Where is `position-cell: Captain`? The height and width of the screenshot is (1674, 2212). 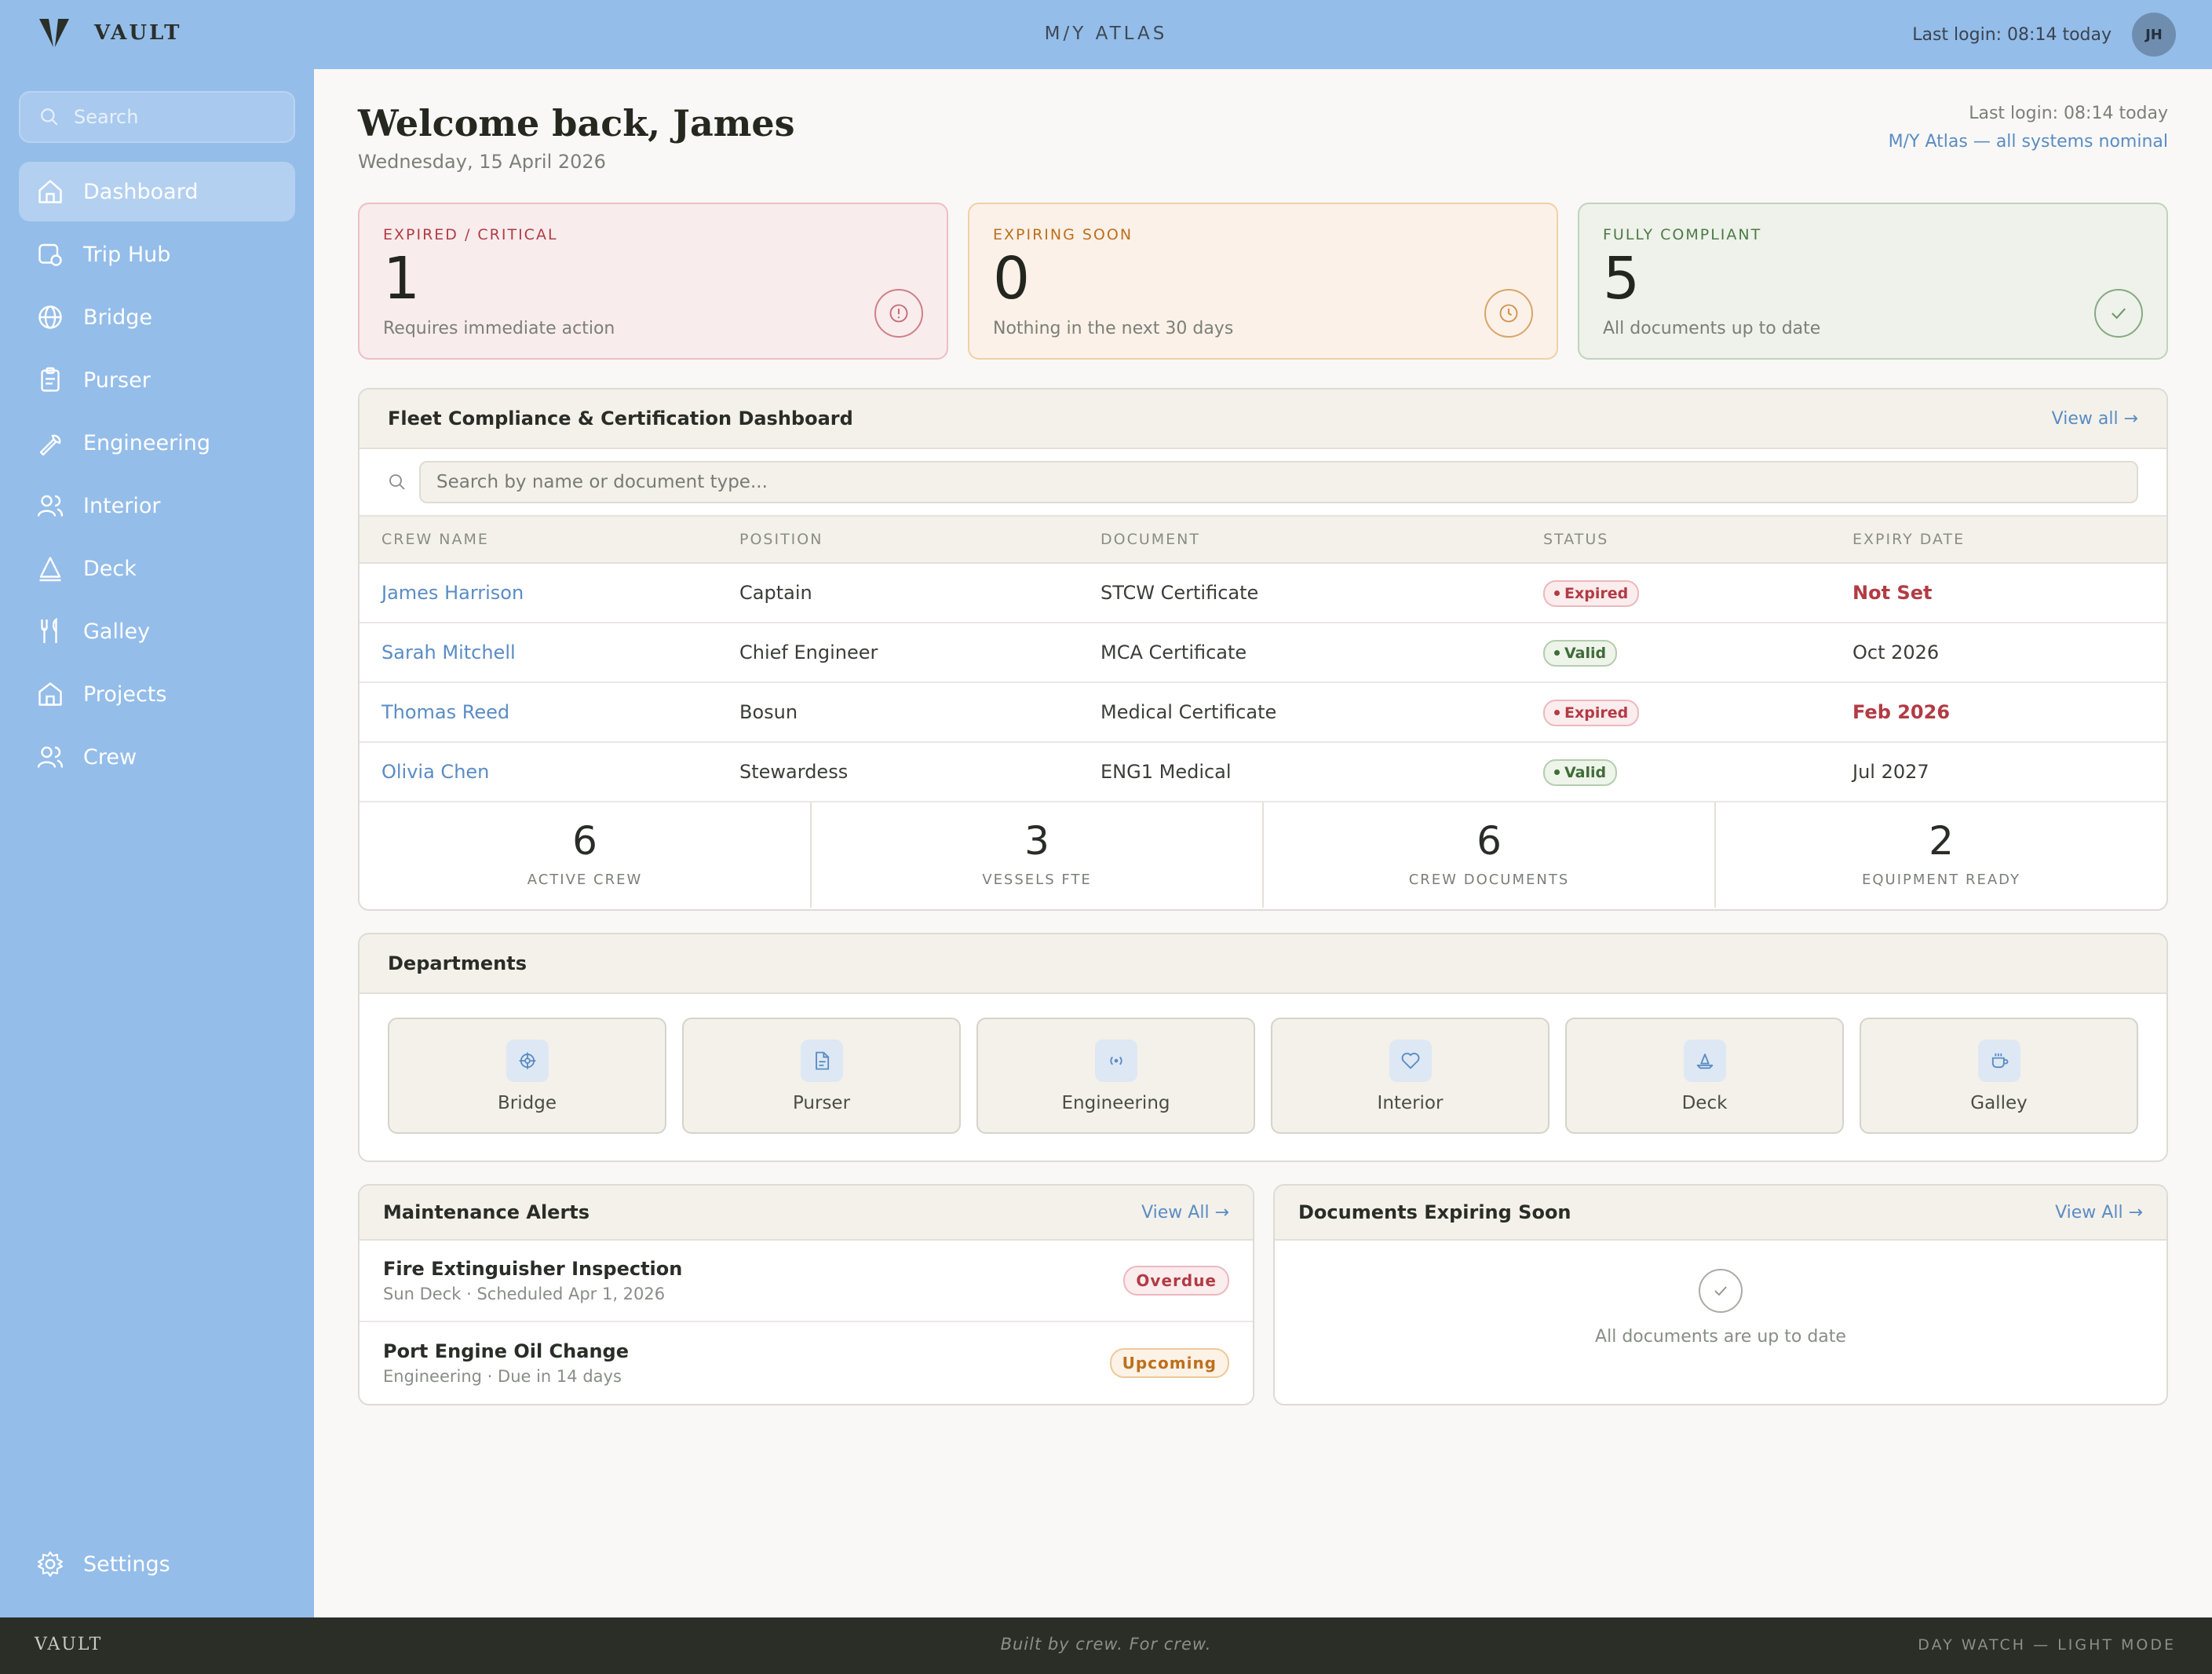
position-cell: Captain is located at coordinates (775, 593).